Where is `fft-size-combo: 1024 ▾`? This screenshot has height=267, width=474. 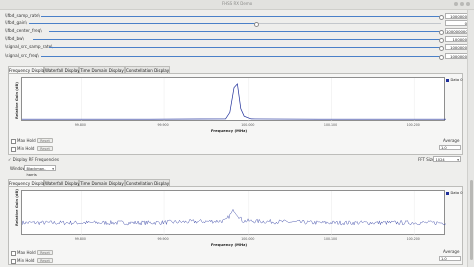 fft-size-combo: 1024 ▾ is located at coordinates (447, 159).